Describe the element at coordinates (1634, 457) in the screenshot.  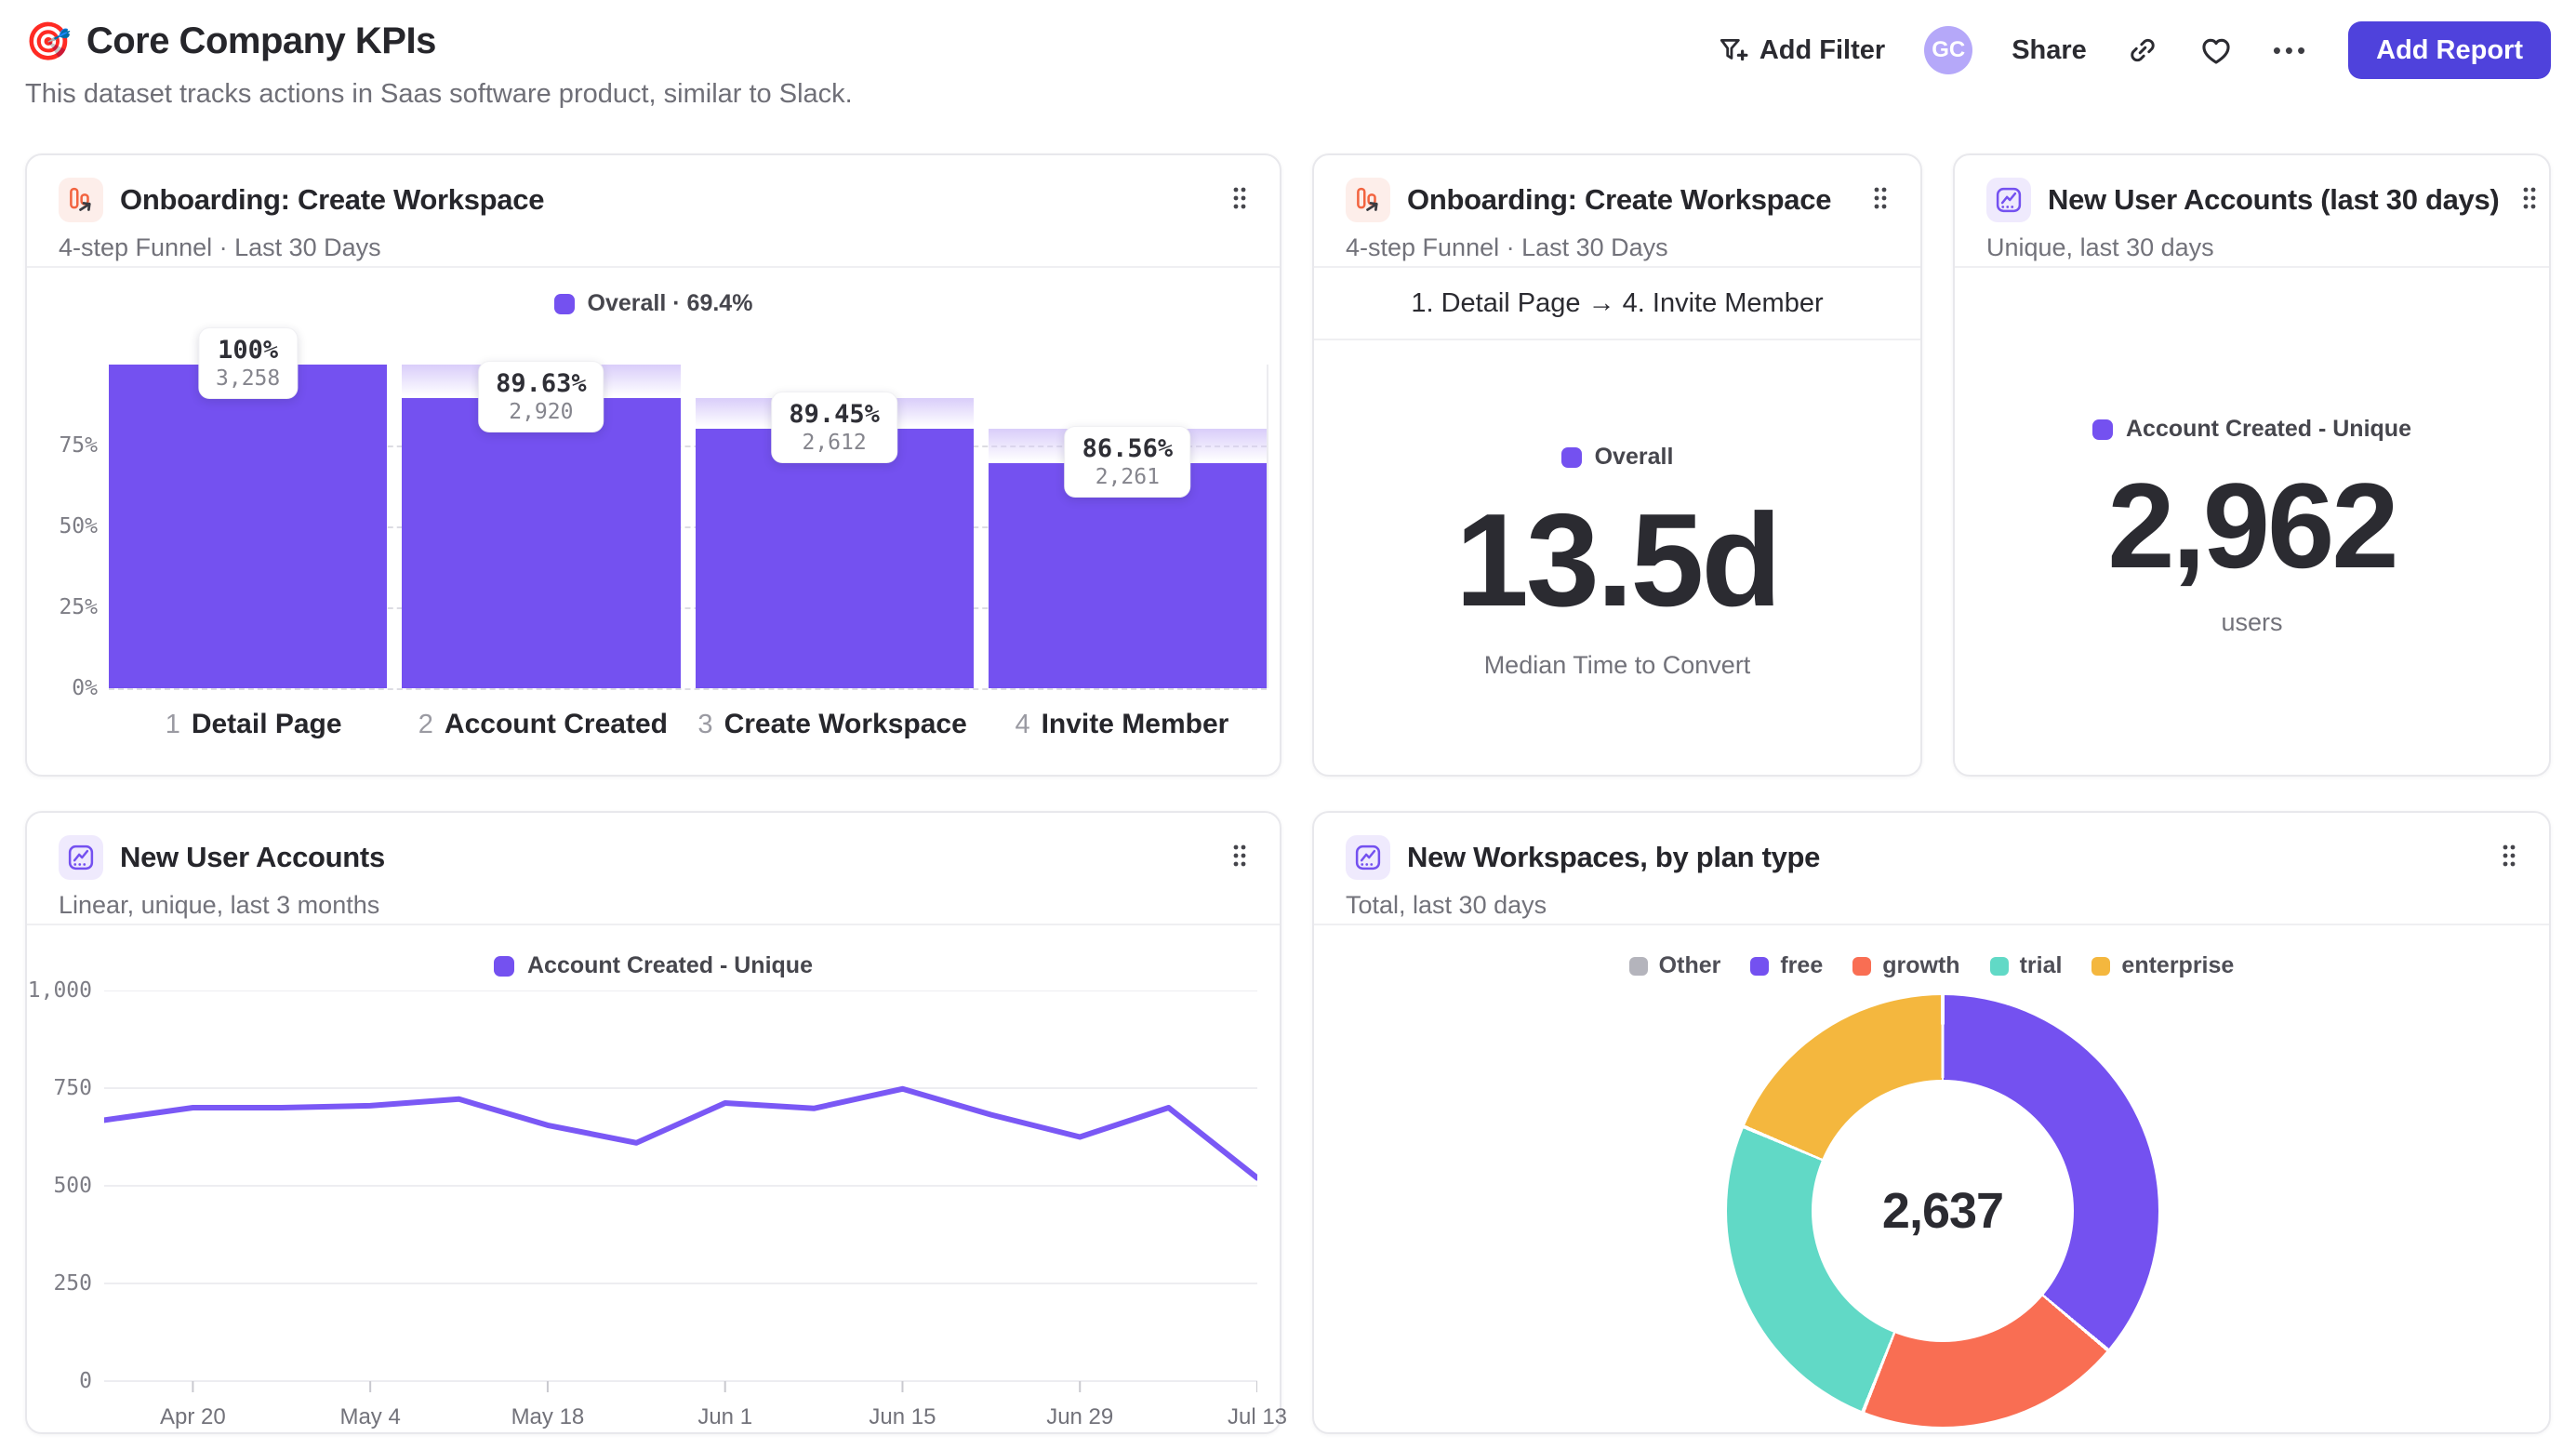
I see `legend-label: Overall` at that location.